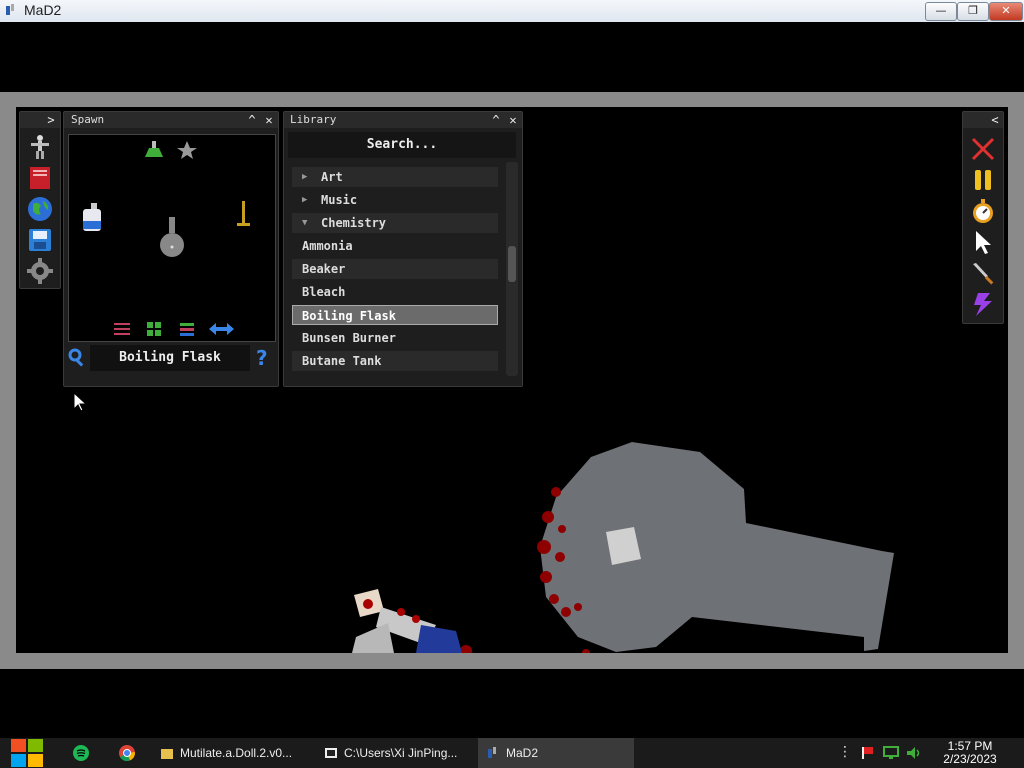  What do you see at coordinates (941, 11) in the screenshot?
I see `minimize-button: —` at bounding box center [941, 11].